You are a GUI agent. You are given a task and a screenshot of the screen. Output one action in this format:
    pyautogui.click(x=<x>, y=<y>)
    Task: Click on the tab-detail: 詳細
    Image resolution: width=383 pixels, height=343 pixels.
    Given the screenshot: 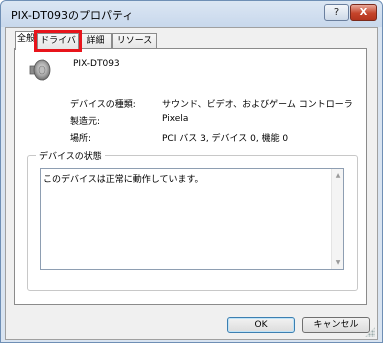 What is the action you would take?
    pyautogui.click(x=95, y=41)
    